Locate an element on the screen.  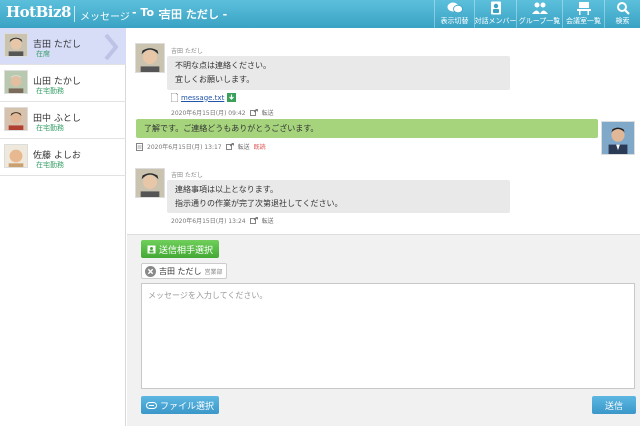
header-divider is located at coordinates (74, 14).